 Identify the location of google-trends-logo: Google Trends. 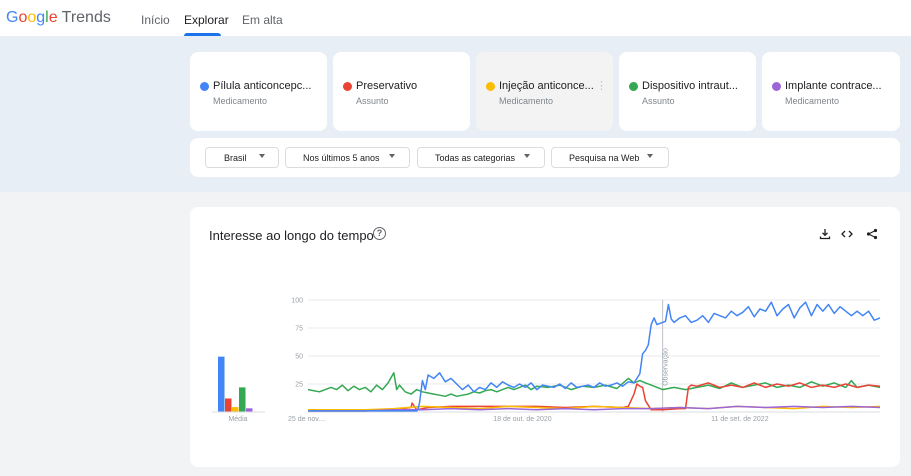
(58, 18).